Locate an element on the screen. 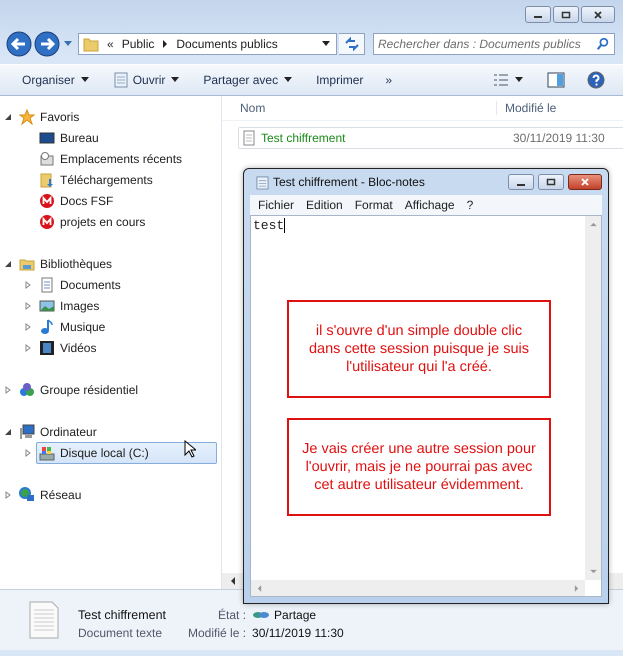 This screenshot has height=656, width=623. search-icon is located at coordinates (603, 44).